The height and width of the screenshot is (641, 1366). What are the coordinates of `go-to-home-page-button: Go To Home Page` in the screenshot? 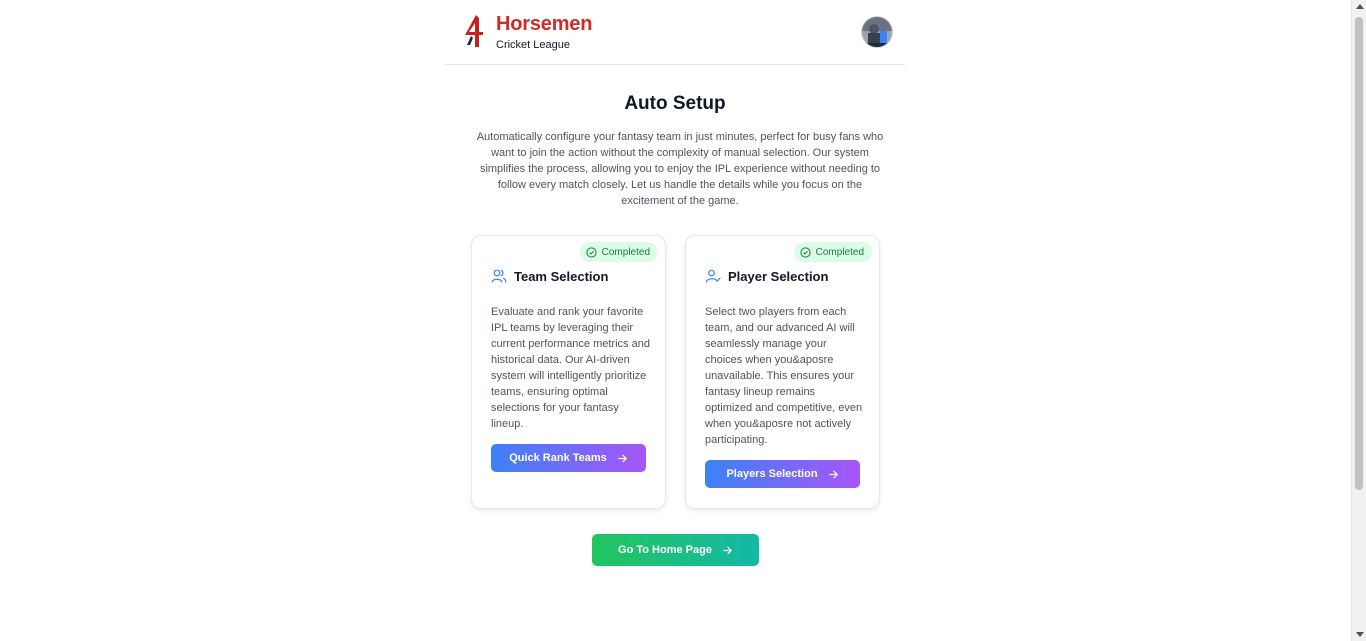 It's located at (675, 550).